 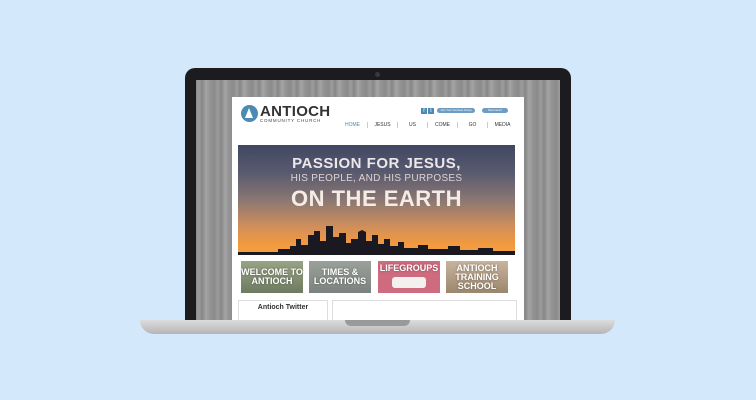 What do you see at coordinates (376, 163) in the screenshot?
I see `hero-line-1: PASSION FOR JESUS,` at bounding box center [376, 163].